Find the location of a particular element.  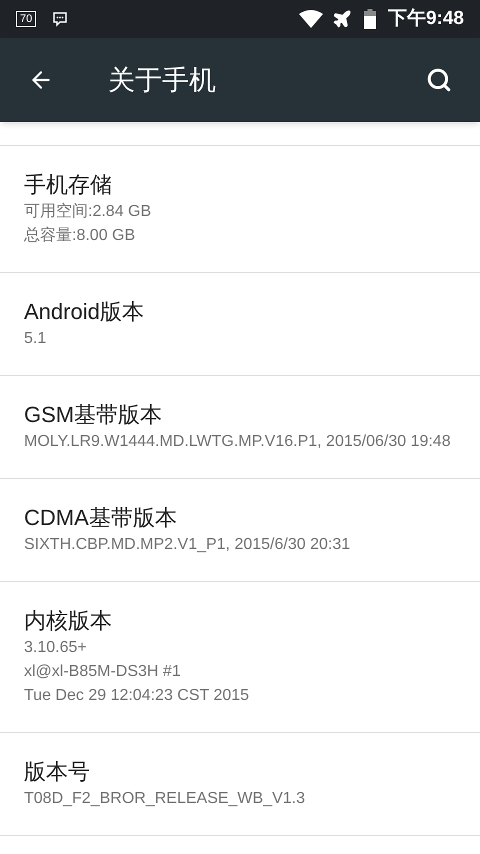

setting-summary: MOLY.LR9.W1444.MD.LWTG.MP.V16.P1, 2015/06/30 19:48 is located at coordinates (238, 442).